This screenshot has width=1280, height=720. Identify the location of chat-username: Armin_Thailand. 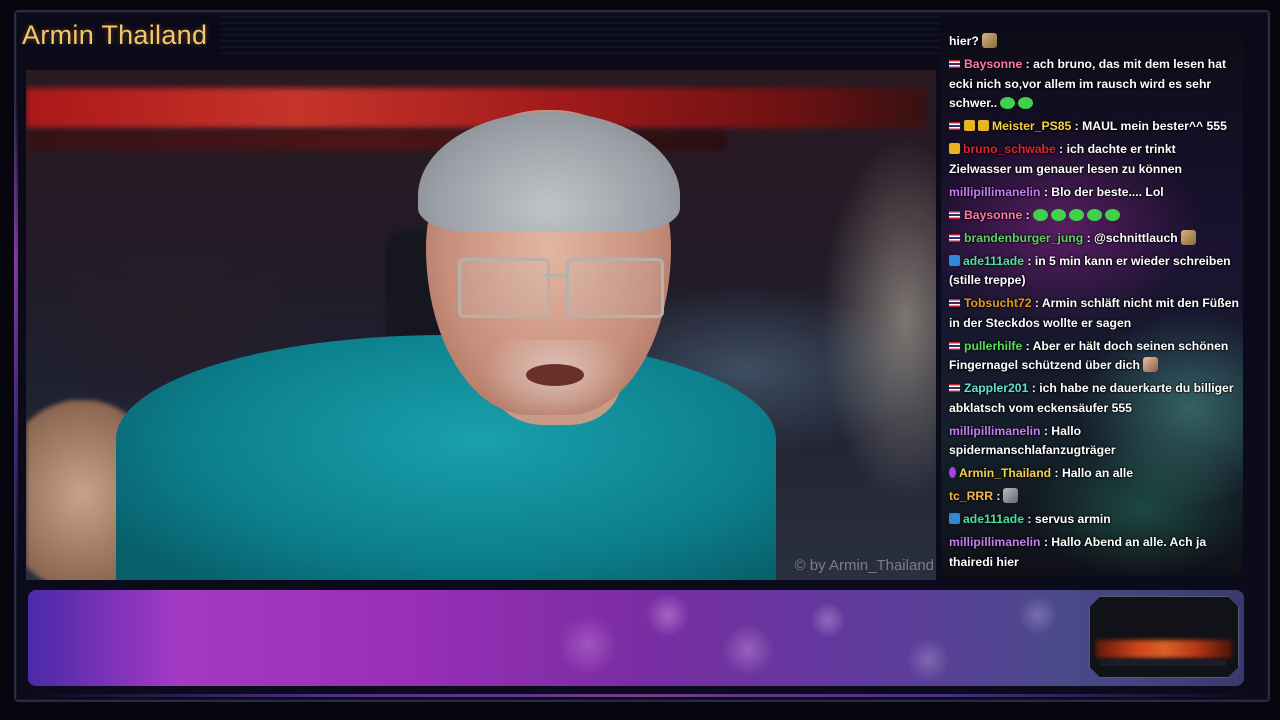
(1005, 473).